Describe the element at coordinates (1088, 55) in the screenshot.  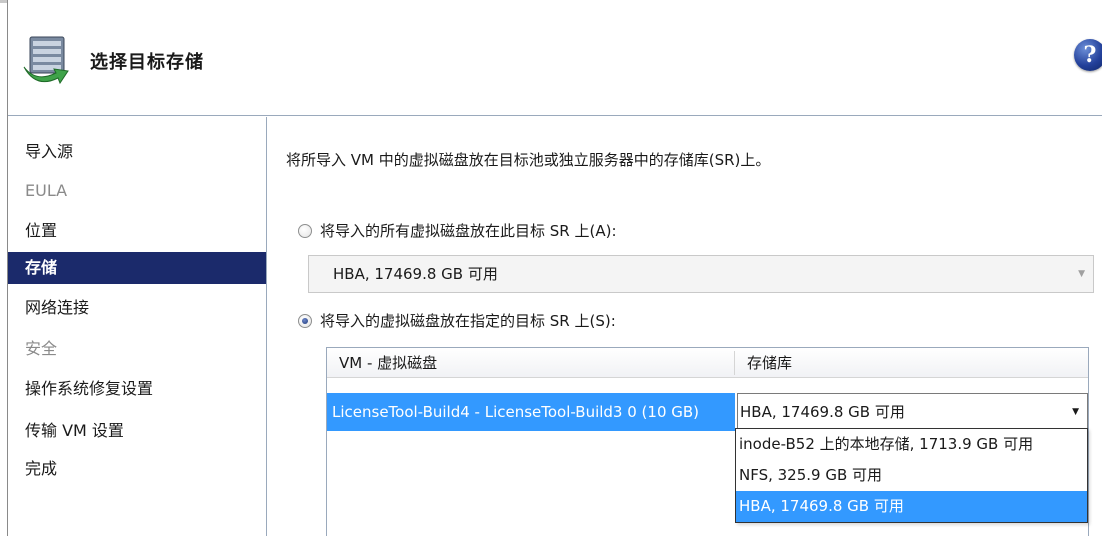
I see `help-icon: ?` at that location.